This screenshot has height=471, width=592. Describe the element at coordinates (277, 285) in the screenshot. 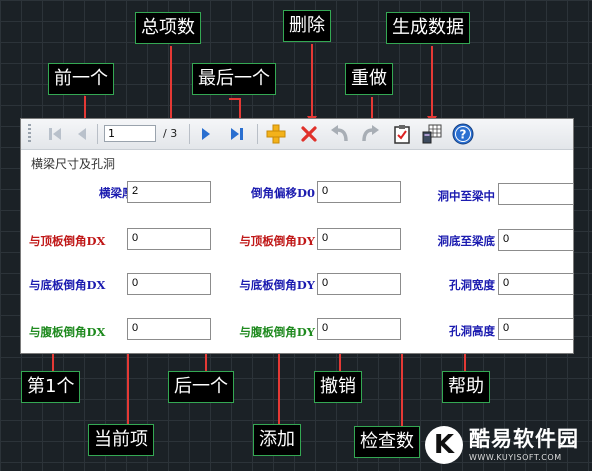

I see `bottom-chamfer-dy-label: 与底板倒角DY` at that location.